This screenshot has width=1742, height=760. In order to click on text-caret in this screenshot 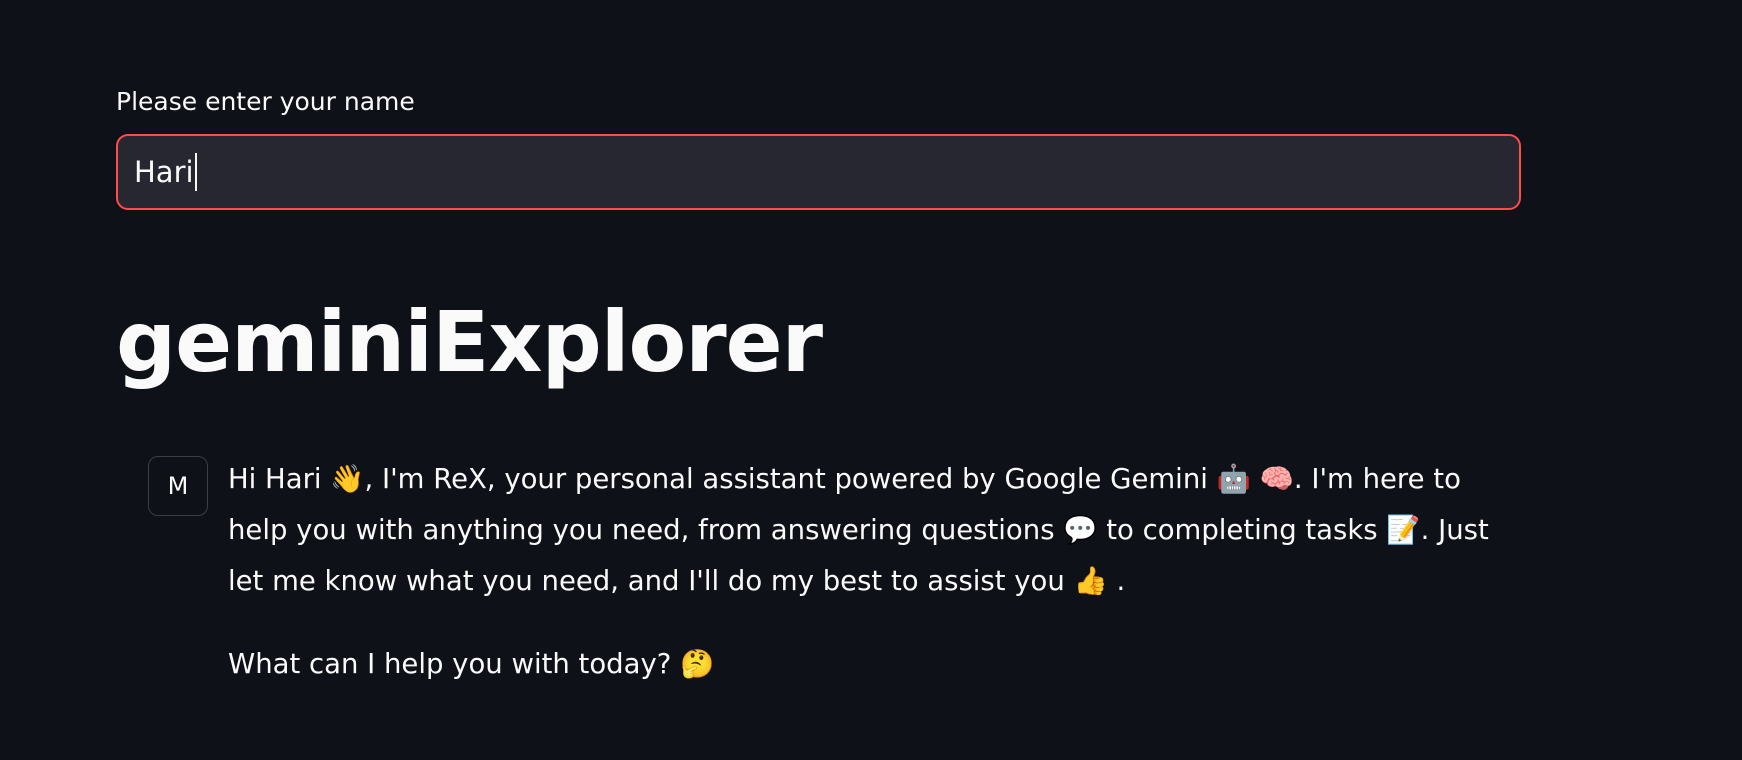, I will do `click(195, 172)`.